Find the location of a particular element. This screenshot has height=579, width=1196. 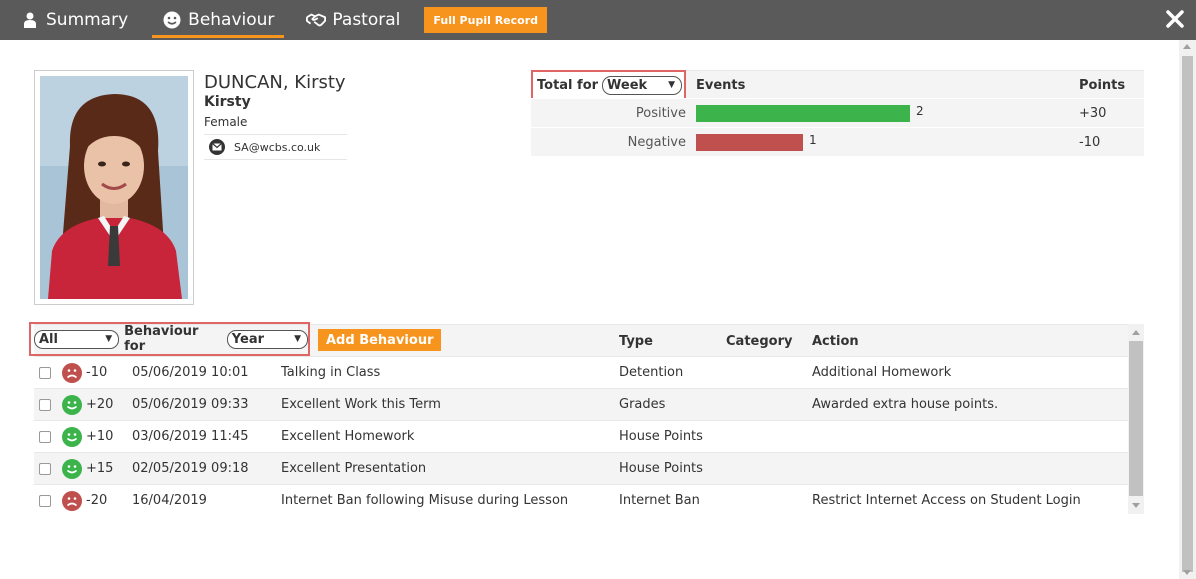

row-points: +20 is located at coordinates (100, 404).